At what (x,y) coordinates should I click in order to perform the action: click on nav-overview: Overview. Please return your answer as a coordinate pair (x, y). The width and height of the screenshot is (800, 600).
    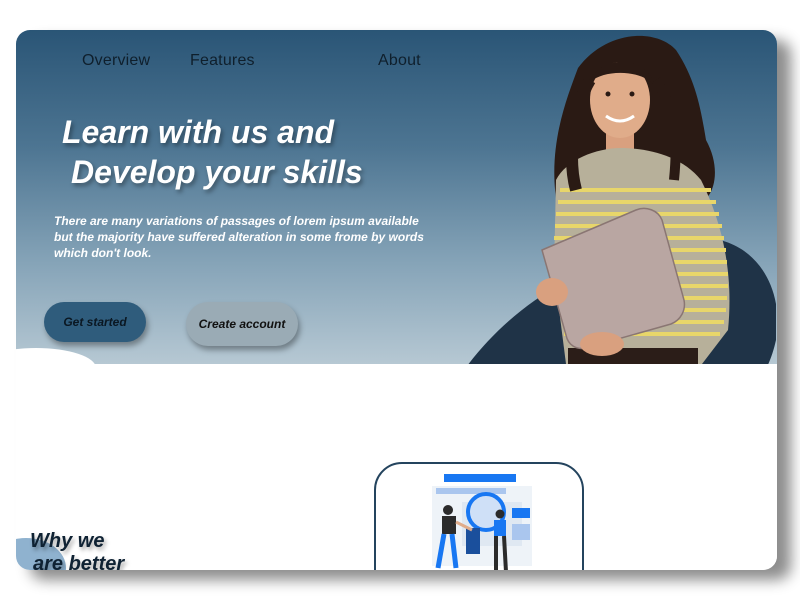
    Looking at the image, I should click on (116, 61).